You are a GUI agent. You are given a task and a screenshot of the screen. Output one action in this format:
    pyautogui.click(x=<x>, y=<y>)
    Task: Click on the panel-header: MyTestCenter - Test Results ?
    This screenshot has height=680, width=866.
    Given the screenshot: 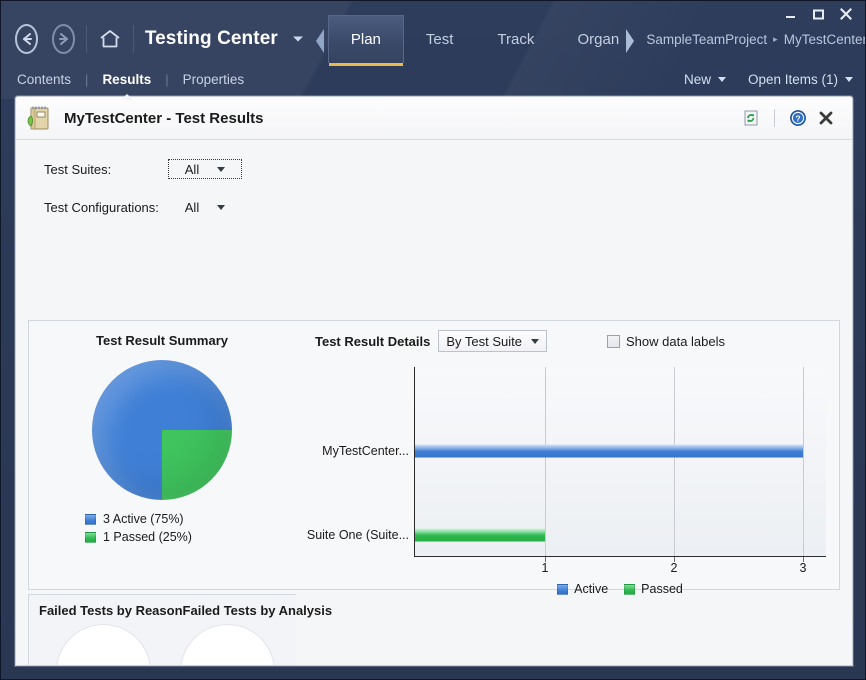 What is the action you would take?
    pyautogui.click(x=434, y=118)
    